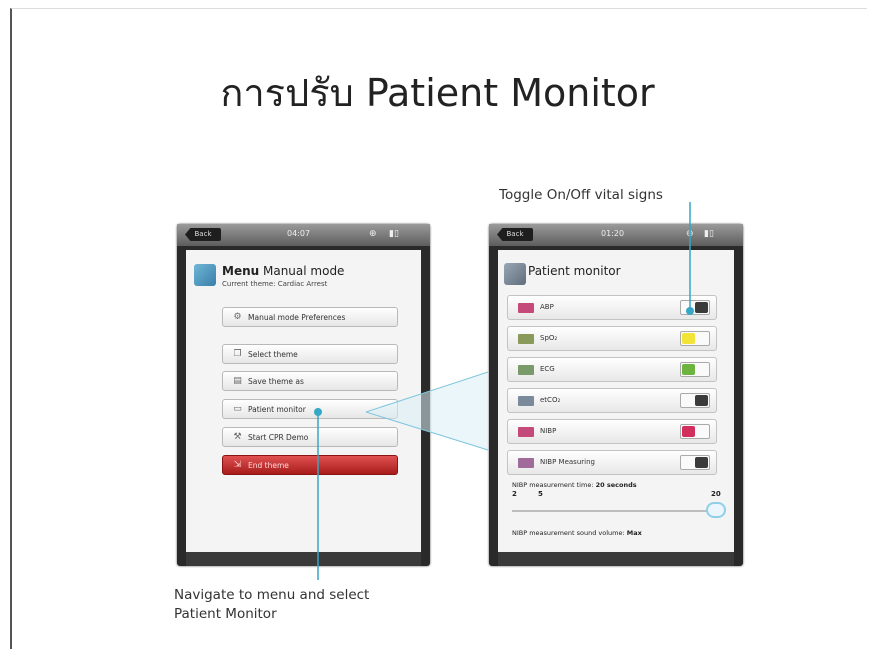 This screenshot has height=657, width=875. What do you see at coordinates (310, 437) in the screenshot?
I see `start-cpr-demo-button: ⚒ Start CPR Demo` at bounding box center [310, 437].